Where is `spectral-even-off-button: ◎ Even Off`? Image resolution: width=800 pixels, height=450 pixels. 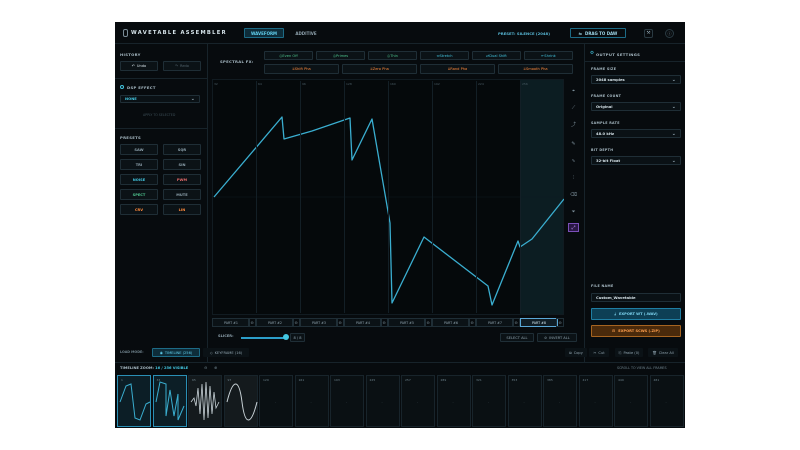 spectral-even-off-button: ◎ Even Off is located at coordinates (288, 55).